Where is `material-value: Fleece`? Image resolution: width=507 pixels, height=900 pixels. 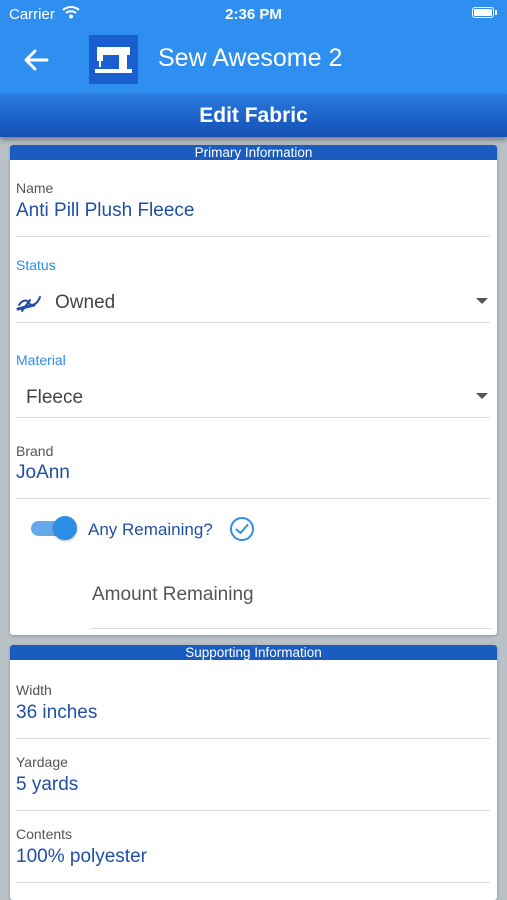 material-value: Fleece is located at coordinates (55, 397).